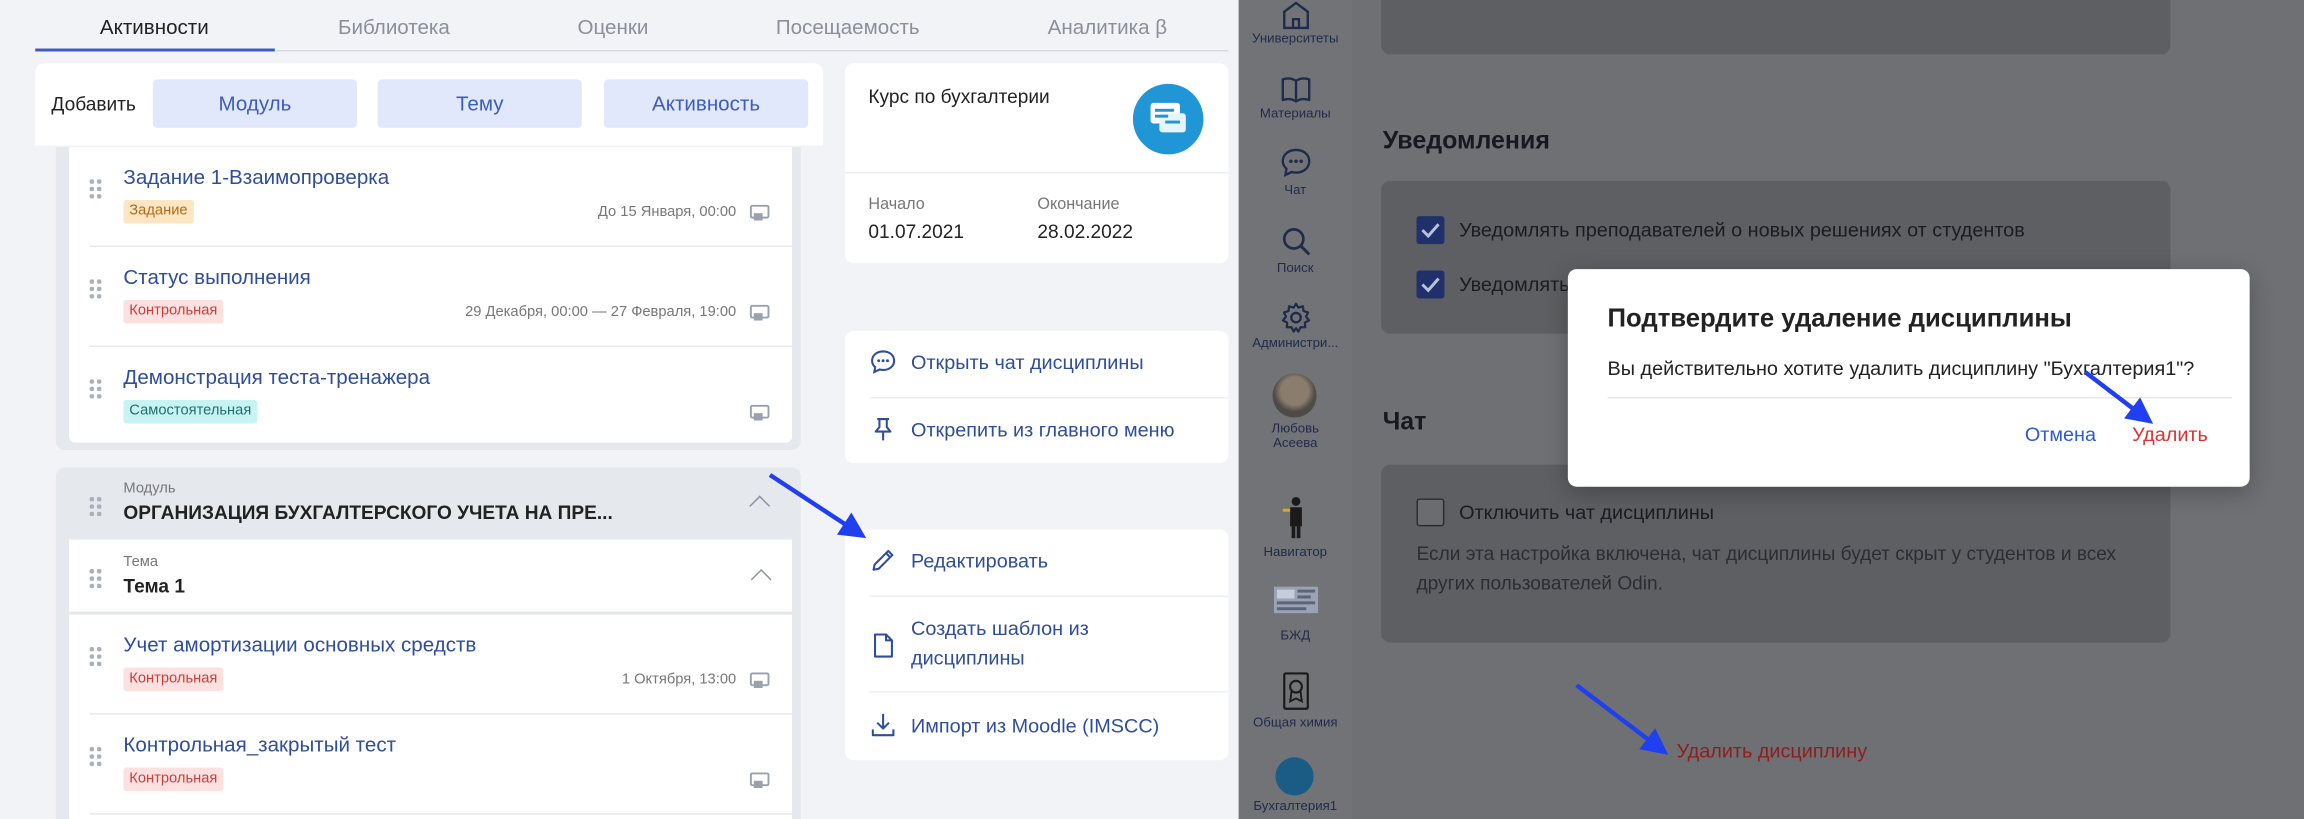  Describe the element at coordinates (394, 27) in the screenshot. I see `tab-library: Библиотека` at that location.